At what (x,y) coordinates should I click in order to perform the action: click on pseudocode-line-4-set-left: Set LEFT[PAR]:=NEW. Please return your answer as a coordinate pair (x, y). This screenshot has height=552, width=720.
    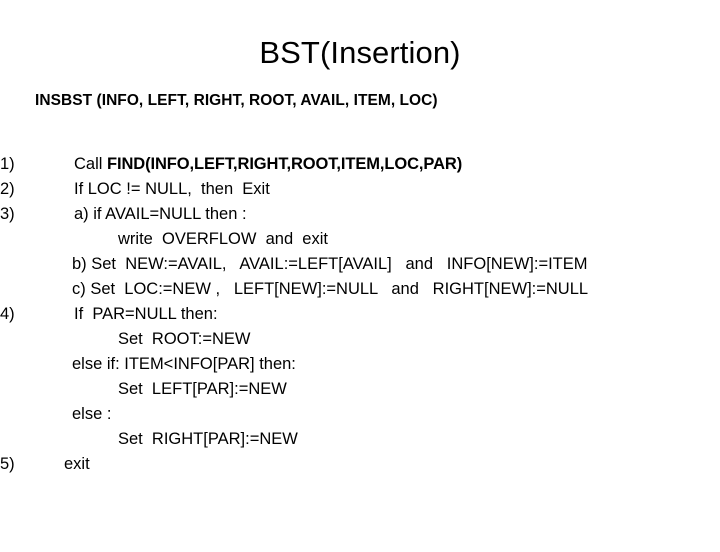
    Looking at the image, I should click on (360, 389).